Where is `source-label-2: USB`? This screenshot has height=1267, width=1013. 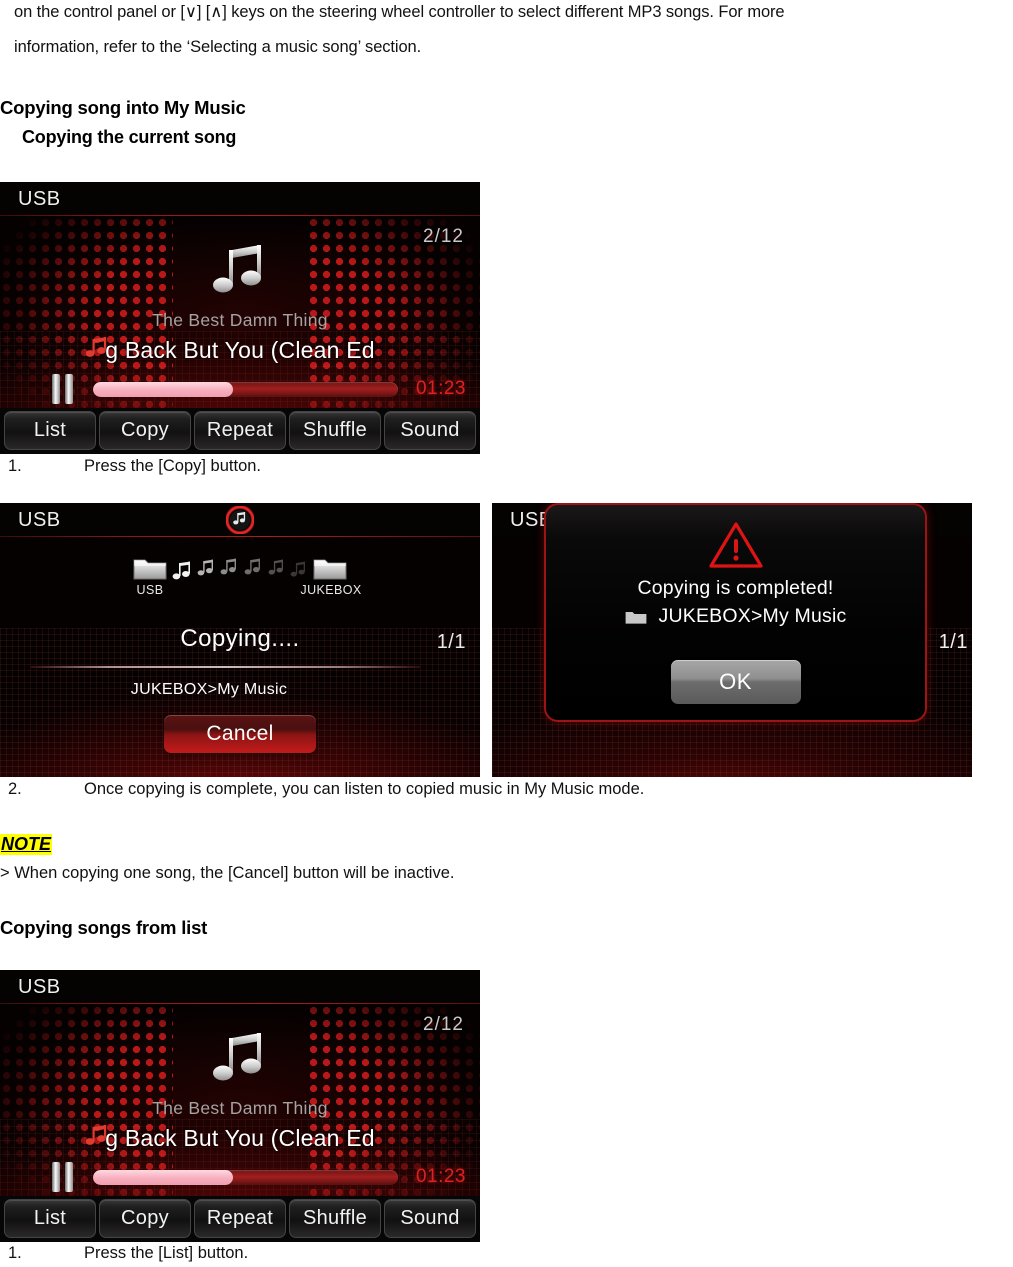 source-label-2: USB is located at coordinates (39, 987).